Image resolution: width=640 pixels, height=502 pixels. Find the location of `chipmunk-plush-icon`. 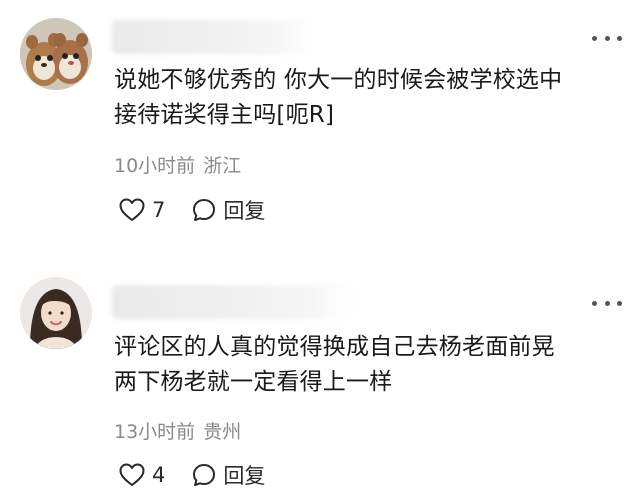

chipmunk-plush-icon is located at coordinates (56, 54).